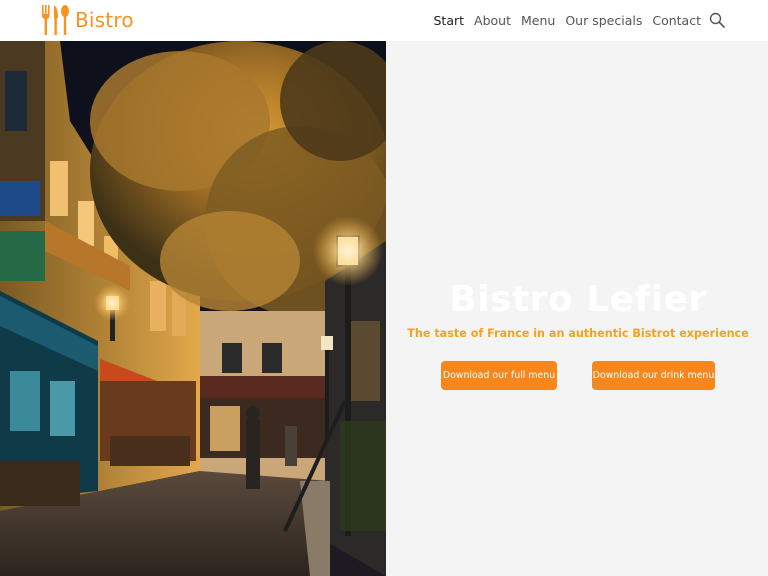  What do you see at coordinates (578, 299) in the screenshot?
I see `hero-title: Bistro Lefier` at bounding box center [578, 299].